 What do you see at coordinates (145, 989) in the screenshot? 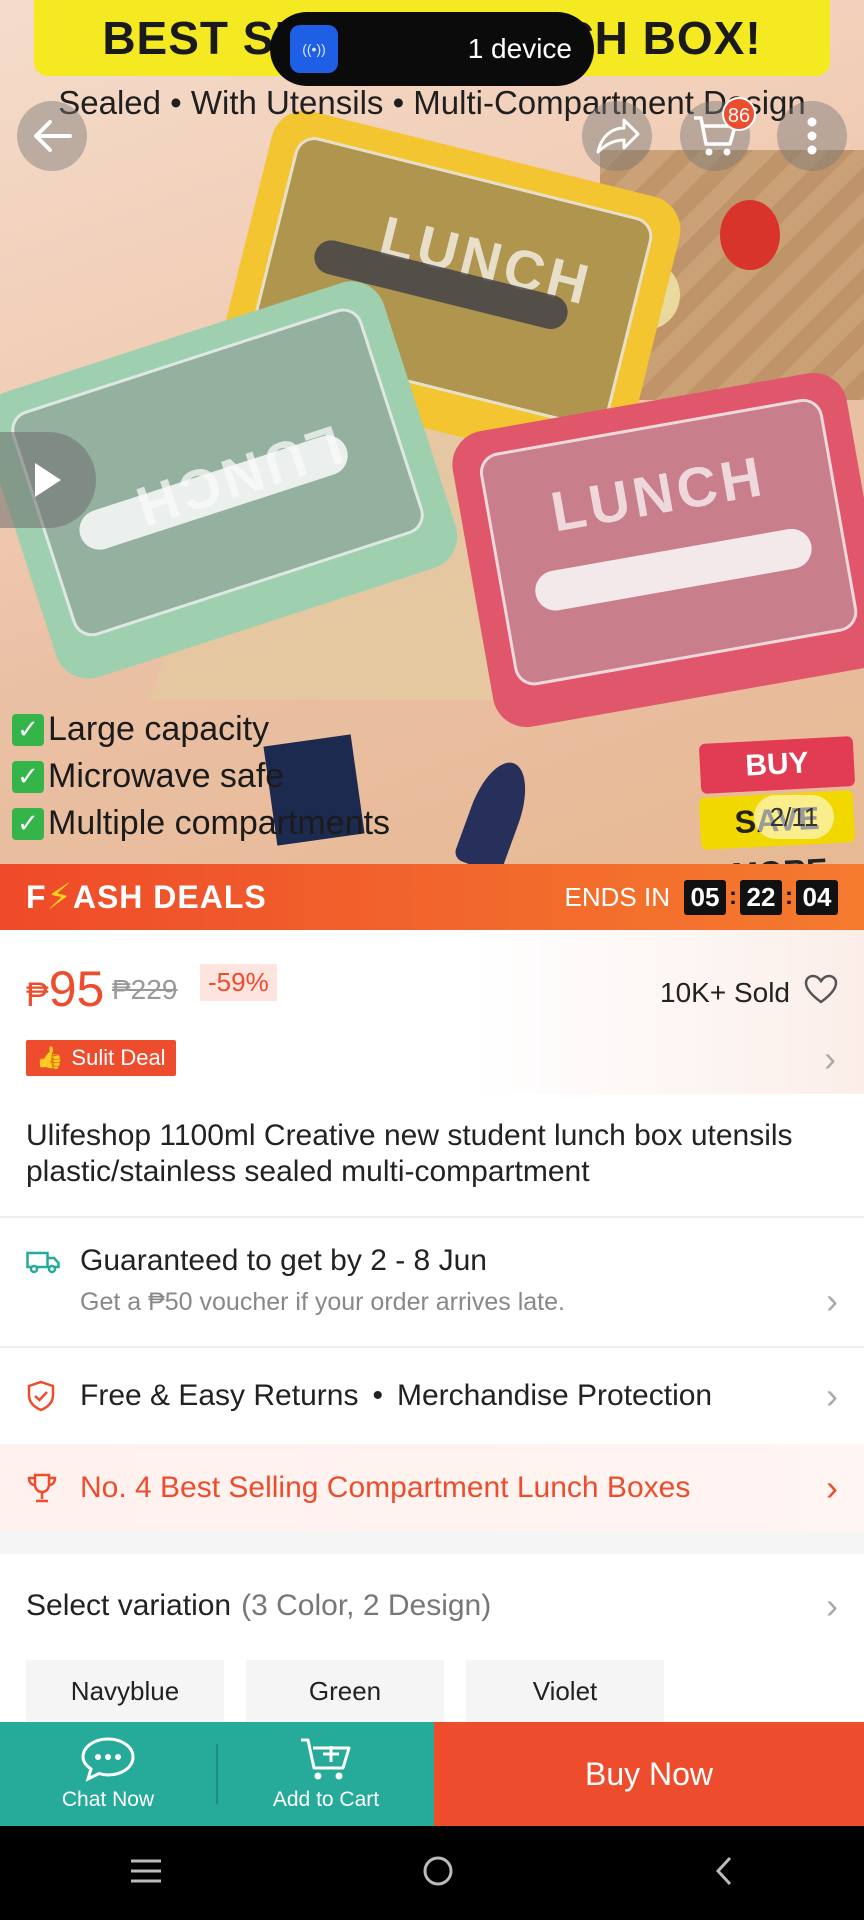
I see `original-price: ₱229` at bounding box center [145, 989].